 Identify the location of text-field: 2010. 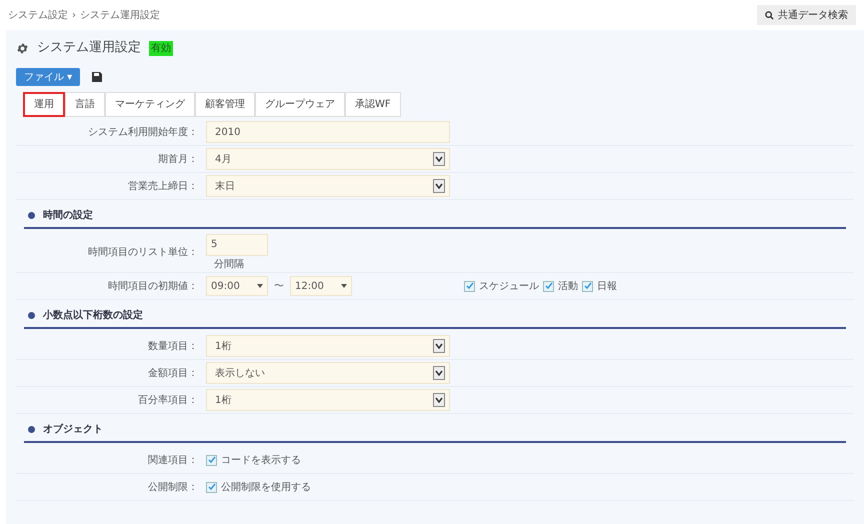
(328, 132).